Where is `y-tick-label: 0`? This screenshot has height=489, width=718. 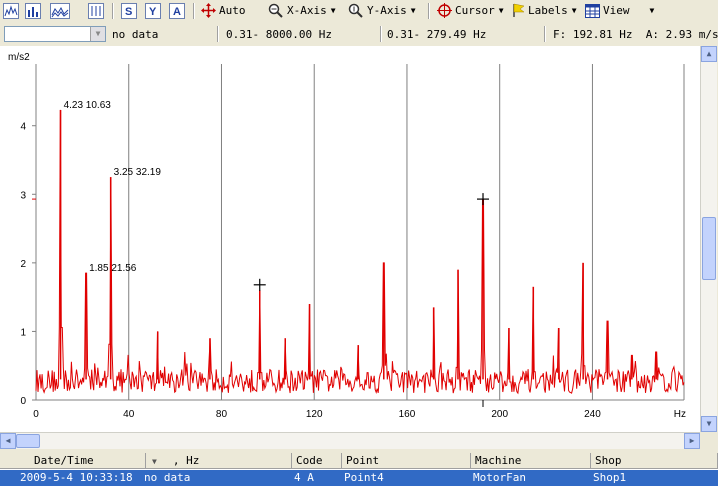
y-tick-label: 0 is located at coordinates (23, 401).